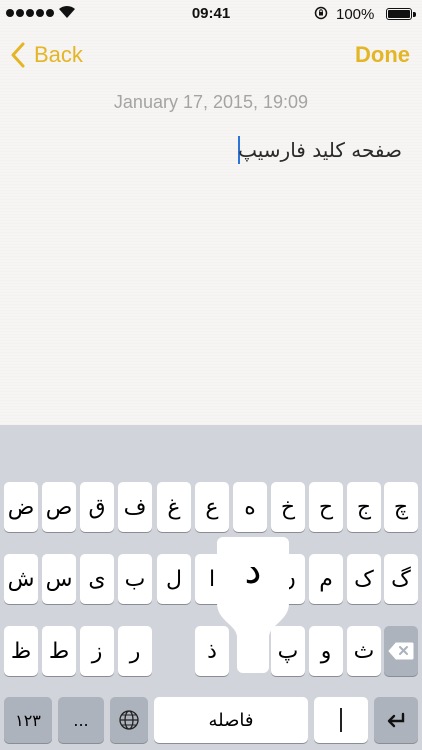 This screenshot has height=750, width=422. I want to click on backspace-icon, so click(401, 651).